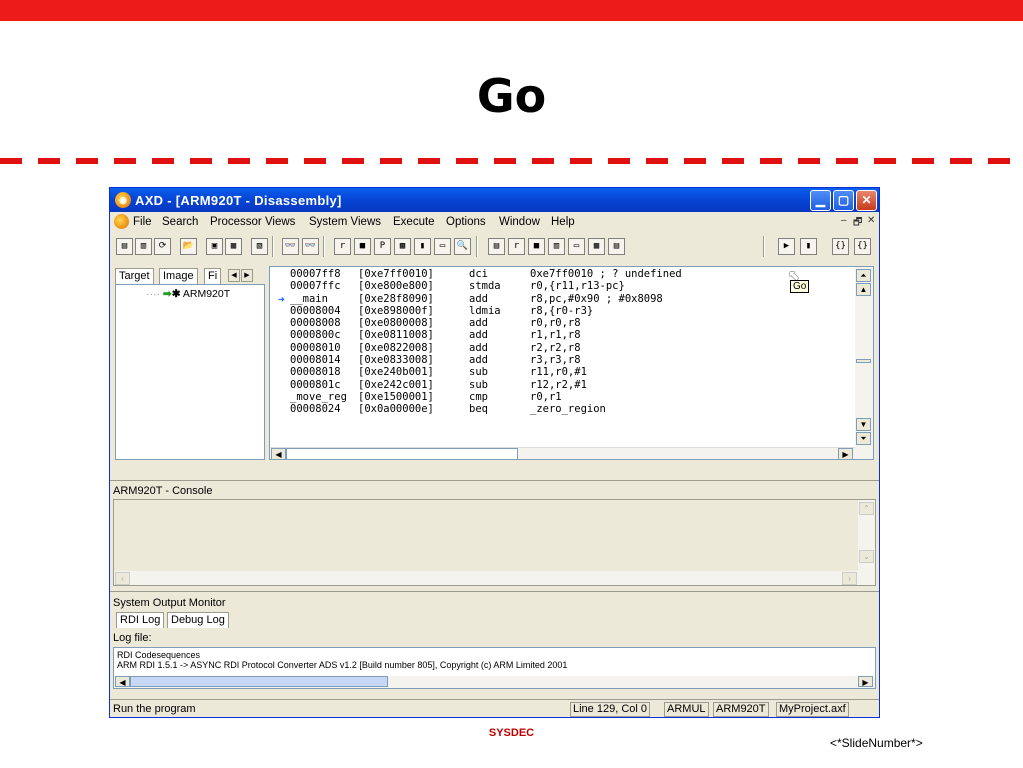 This screenshot has width=1023, height=768. What do you see at coordinates (560, 348) in the screenshot?
I see `disassembly-row: 00008010 [0xe0822008] add r2,r2,r8` at bounding box center [560, 348].